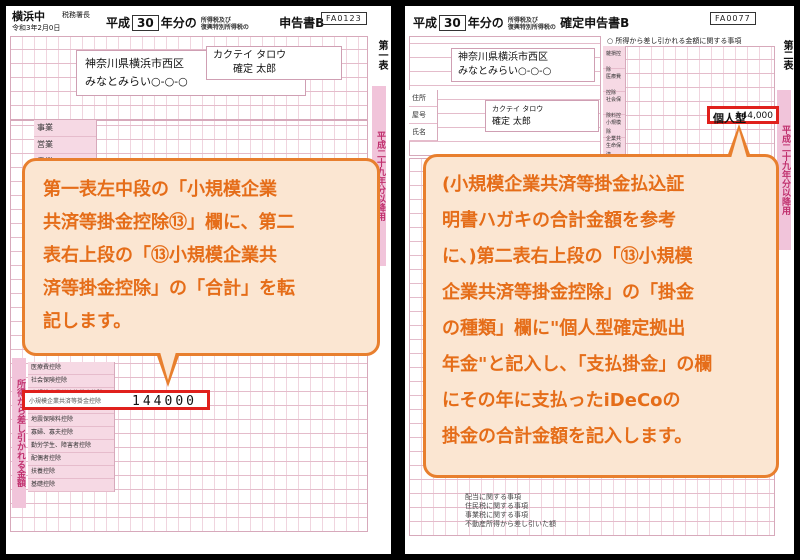  I want to click on submission-date: 令和3年2月0日, so click(36, 28).